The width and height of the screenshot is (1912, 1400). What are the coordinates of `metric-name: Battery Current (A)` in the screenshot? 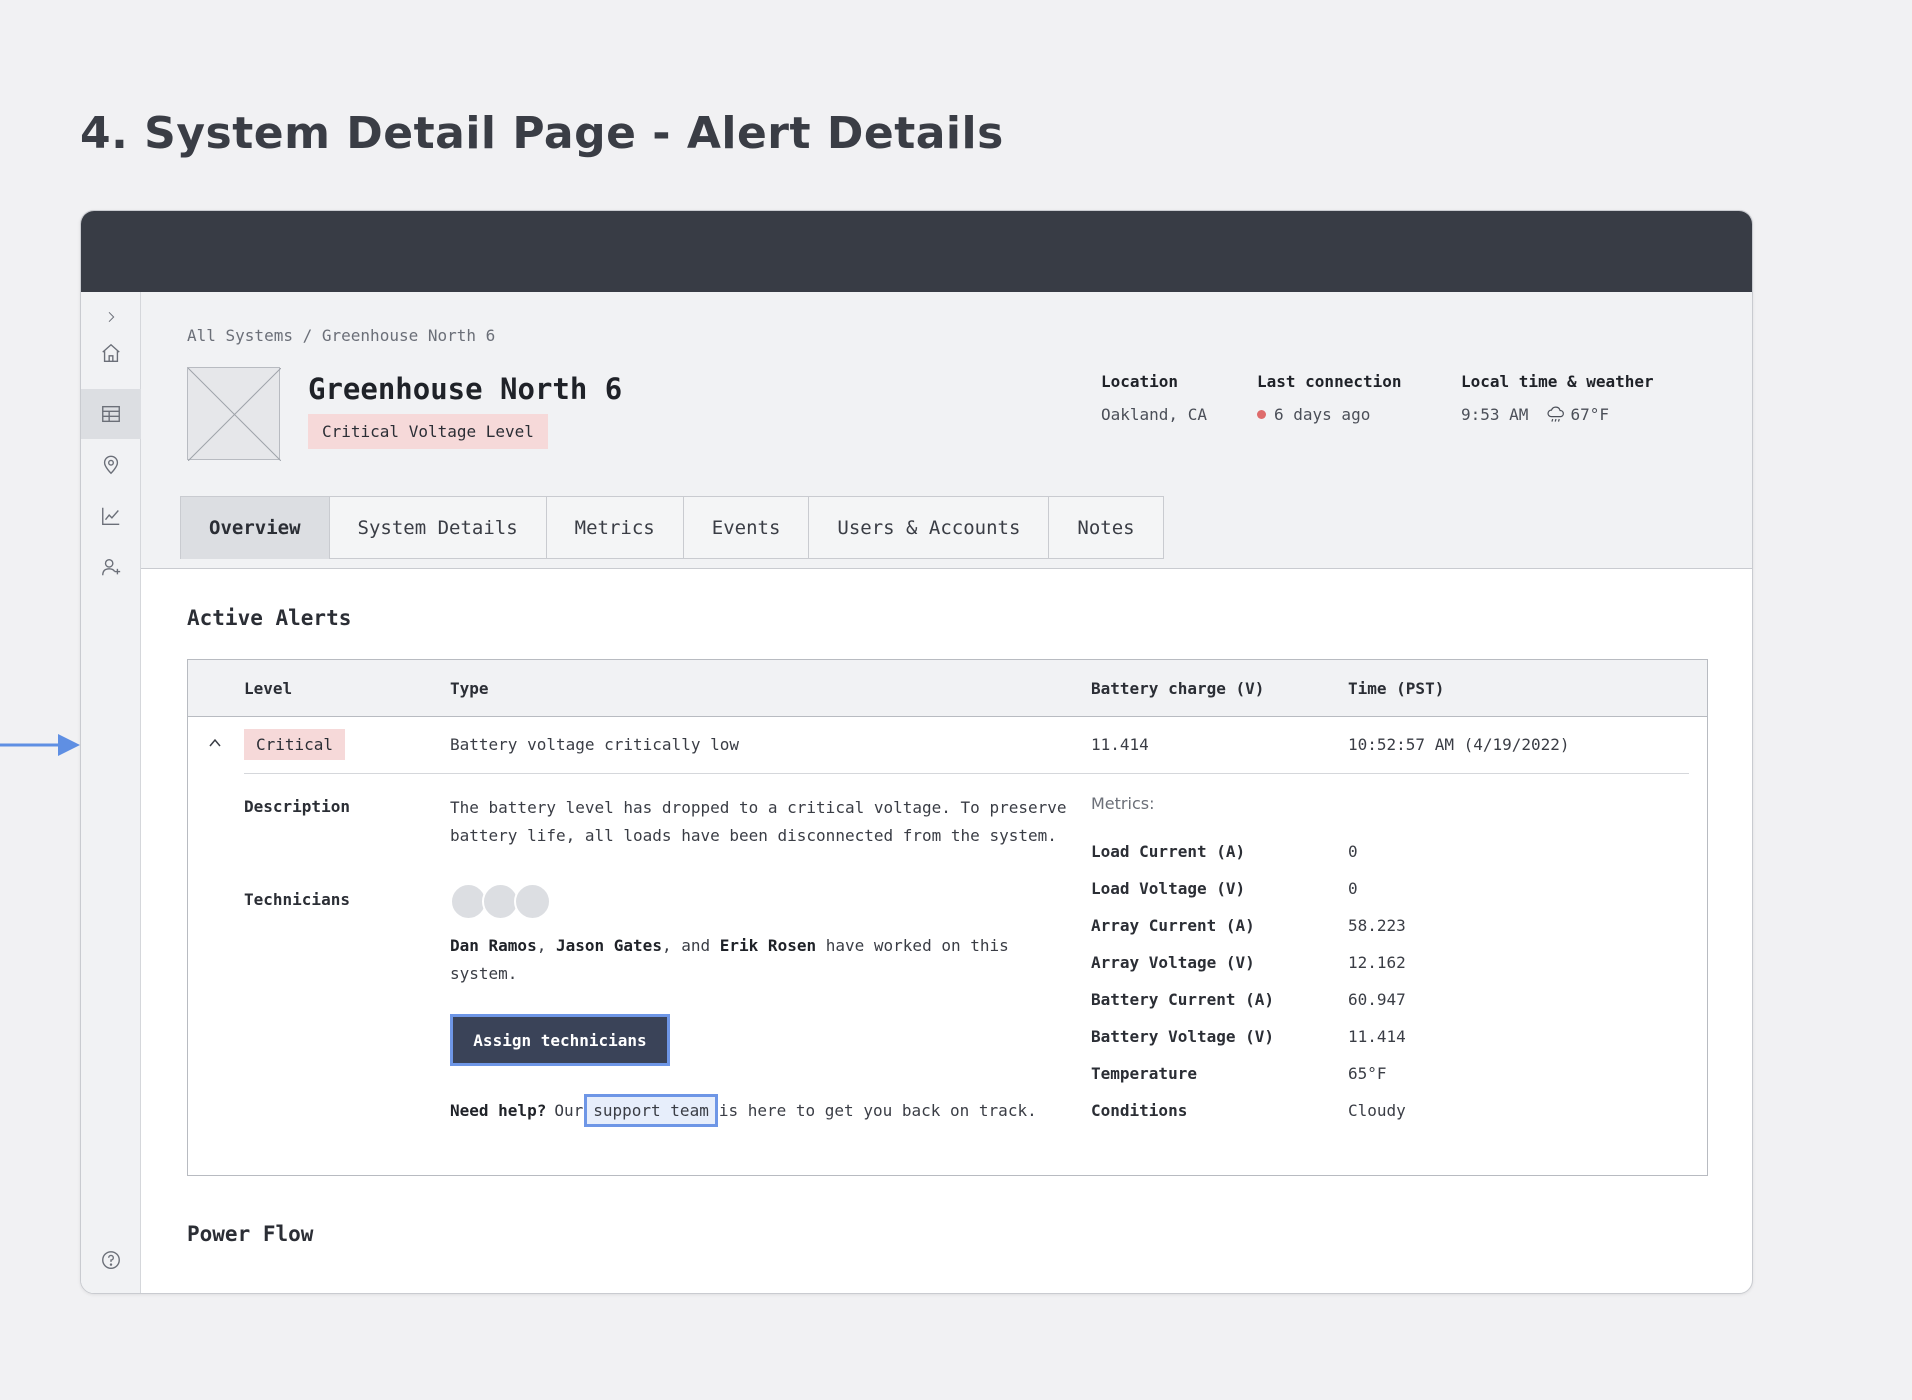 It's located at (1183, 999).